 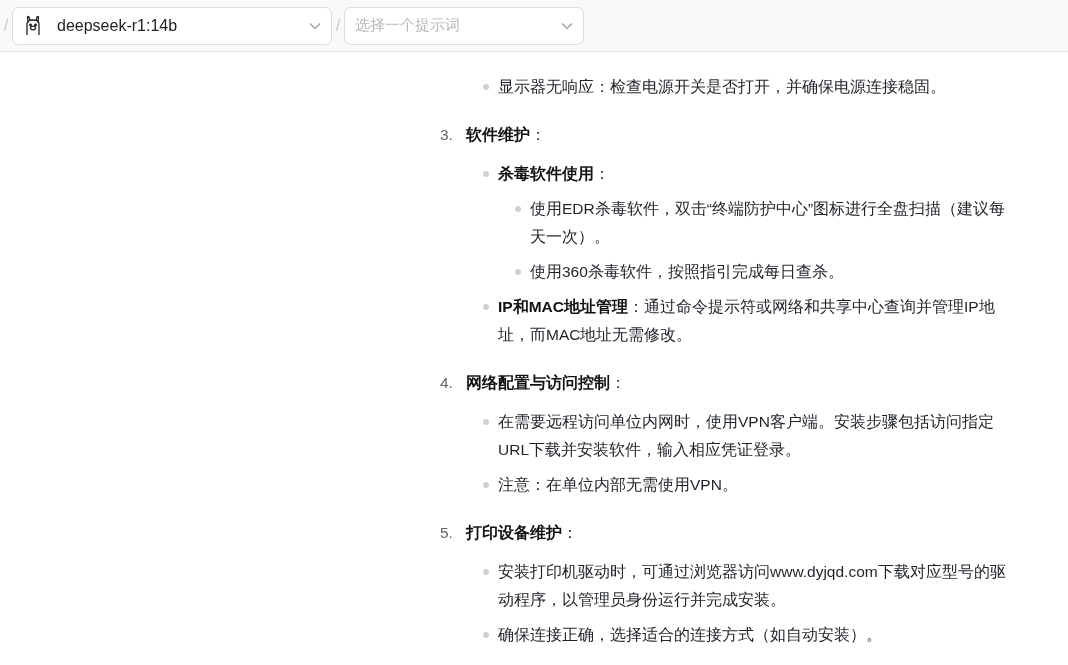 What do you see at coordinates (752, 586) in the screenshot?
I see `list-item-text: 安装打印机驱动时，可通过浏览器访问www.dyjqd.com下载对应型号的驱动程序，以管理员身份运行并完成安装。` at bounding box center [752, 586].